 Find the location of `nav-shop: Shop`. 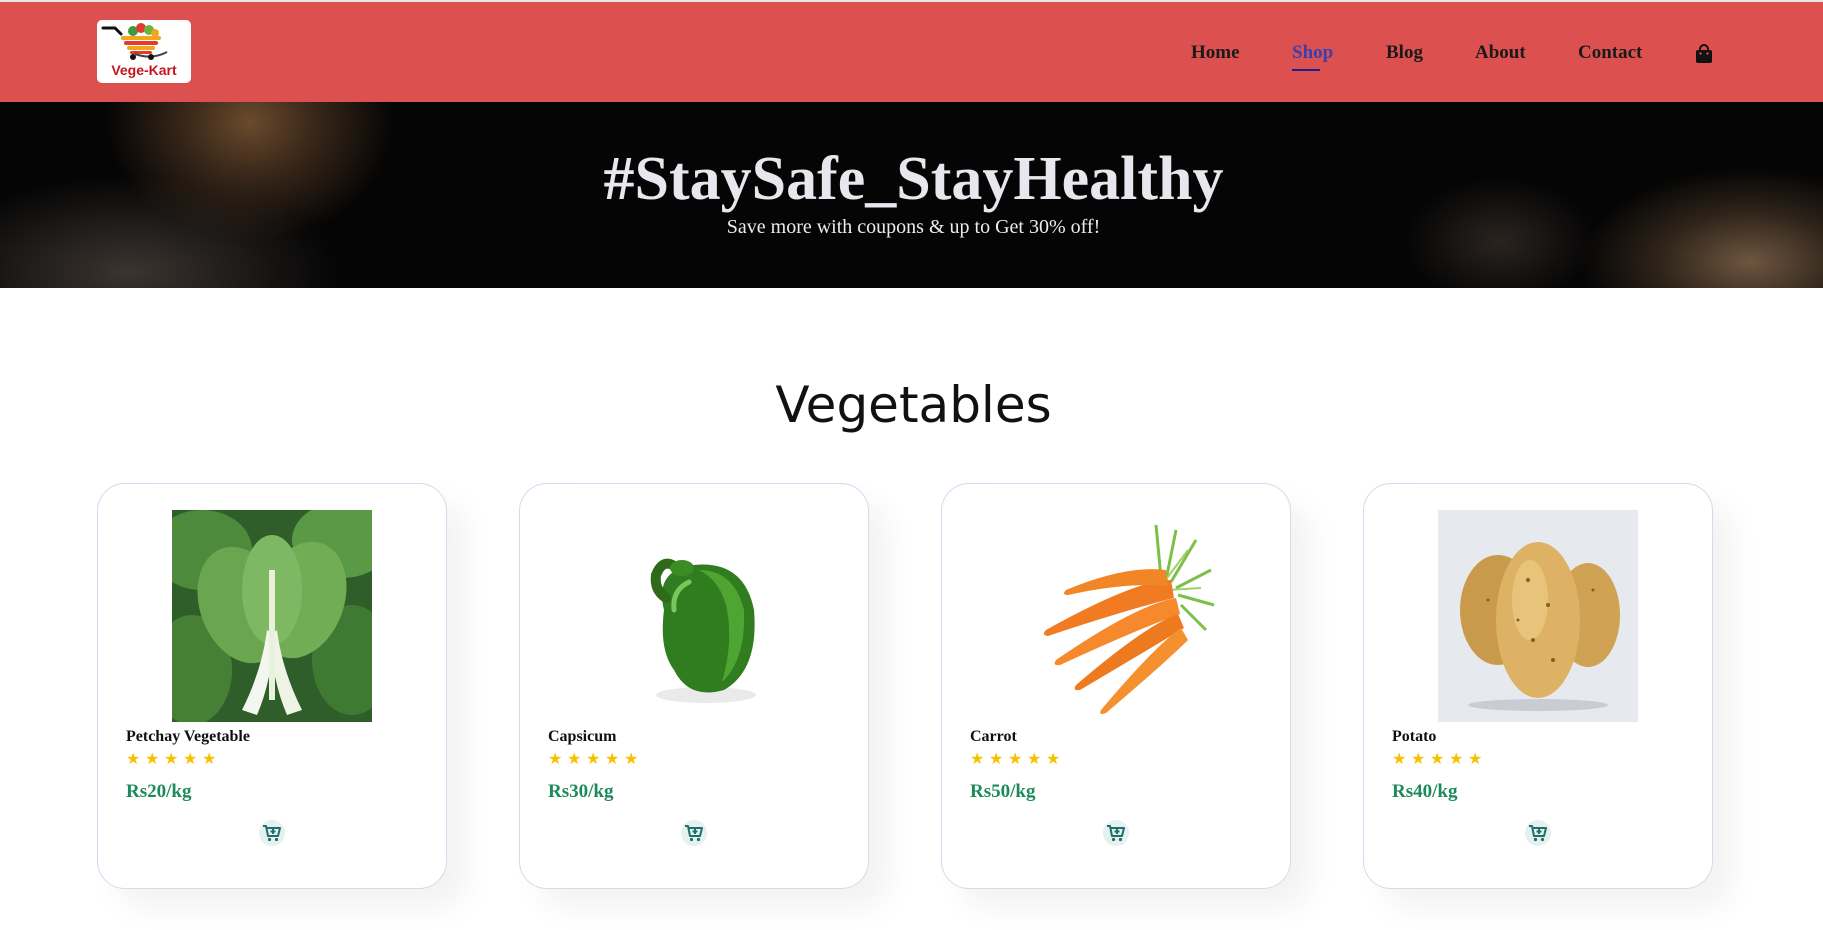

nav-shop: Shop is located at coordinates (1313, 56).